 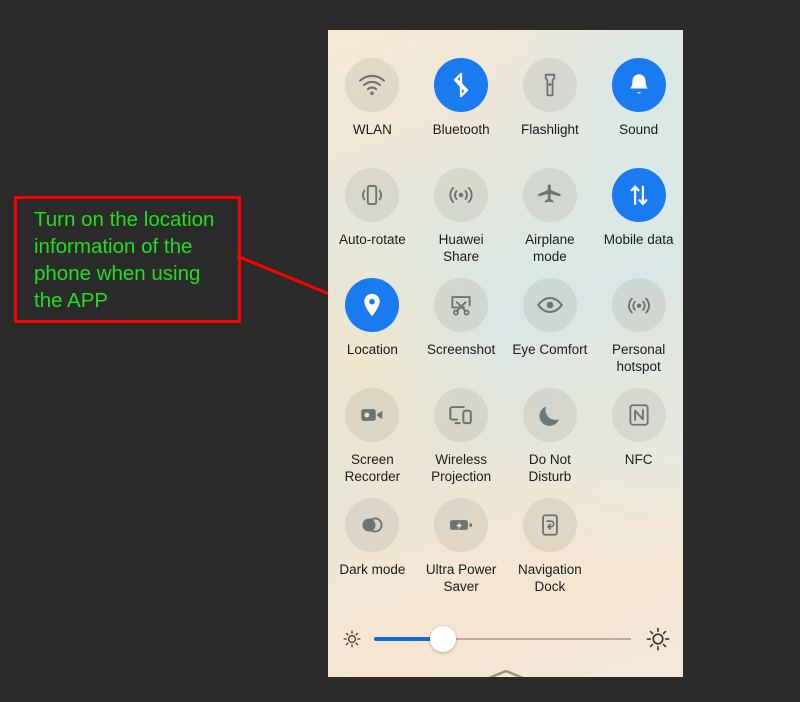 What do you see at coordinates (550, 223) in the screenshot?
I see `toggle-airplane-mode: Airplane mode` at bounding box center [550, 223].